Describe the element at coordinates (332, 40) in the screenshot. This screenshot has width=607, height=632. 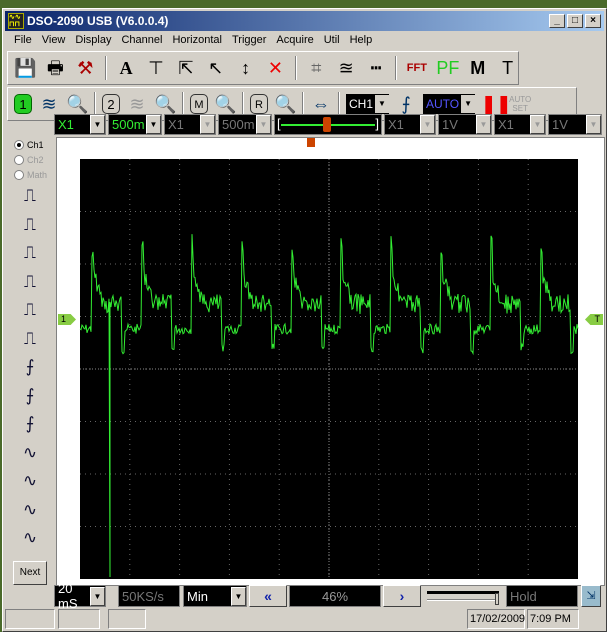
I see `menu-util: Util` at that location.